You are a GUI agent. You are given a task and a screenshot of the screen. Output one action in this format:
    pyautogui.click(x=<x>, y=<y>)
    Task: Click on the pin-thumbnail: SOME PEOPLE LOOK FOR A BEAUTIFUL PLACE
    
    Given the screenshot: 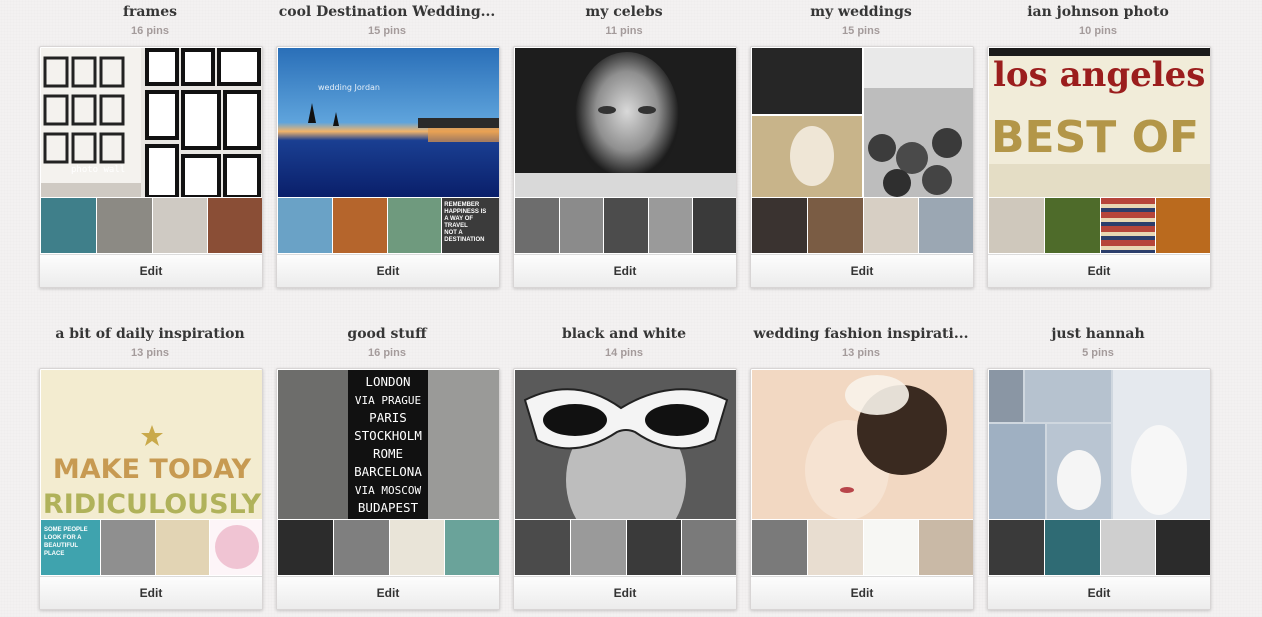 What is the action you would take?
    pyautogui.click(x=71, y=547)
    